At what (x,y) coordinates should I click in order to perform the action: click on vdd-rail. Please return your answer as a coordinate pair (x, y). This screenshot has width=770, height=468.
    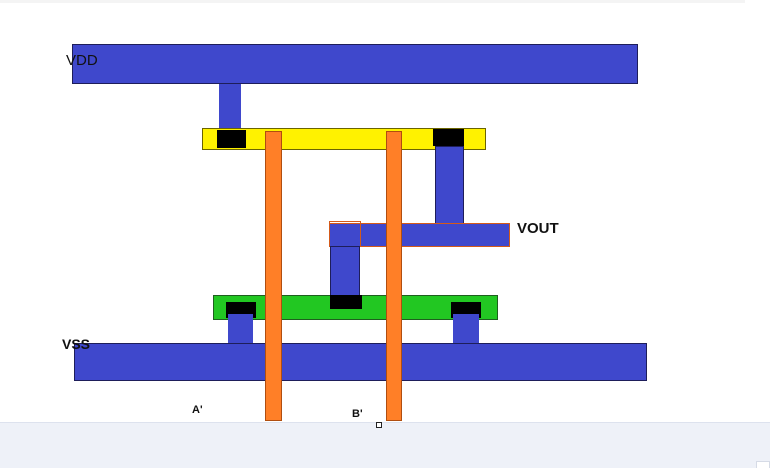
    Looking at the image, I should click on (355, 64).